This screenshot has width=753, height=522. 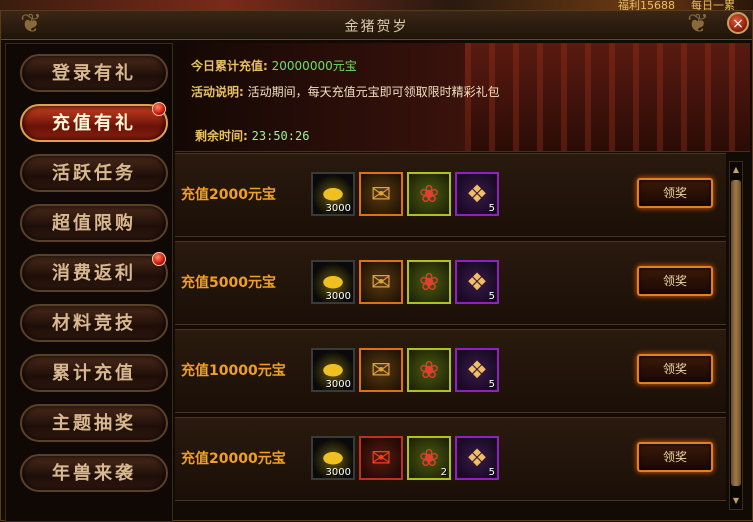 I want to click on description-text: 活动期间，每天充值元宝即可领取限时精彩礼包, so click(x=373, y=92).